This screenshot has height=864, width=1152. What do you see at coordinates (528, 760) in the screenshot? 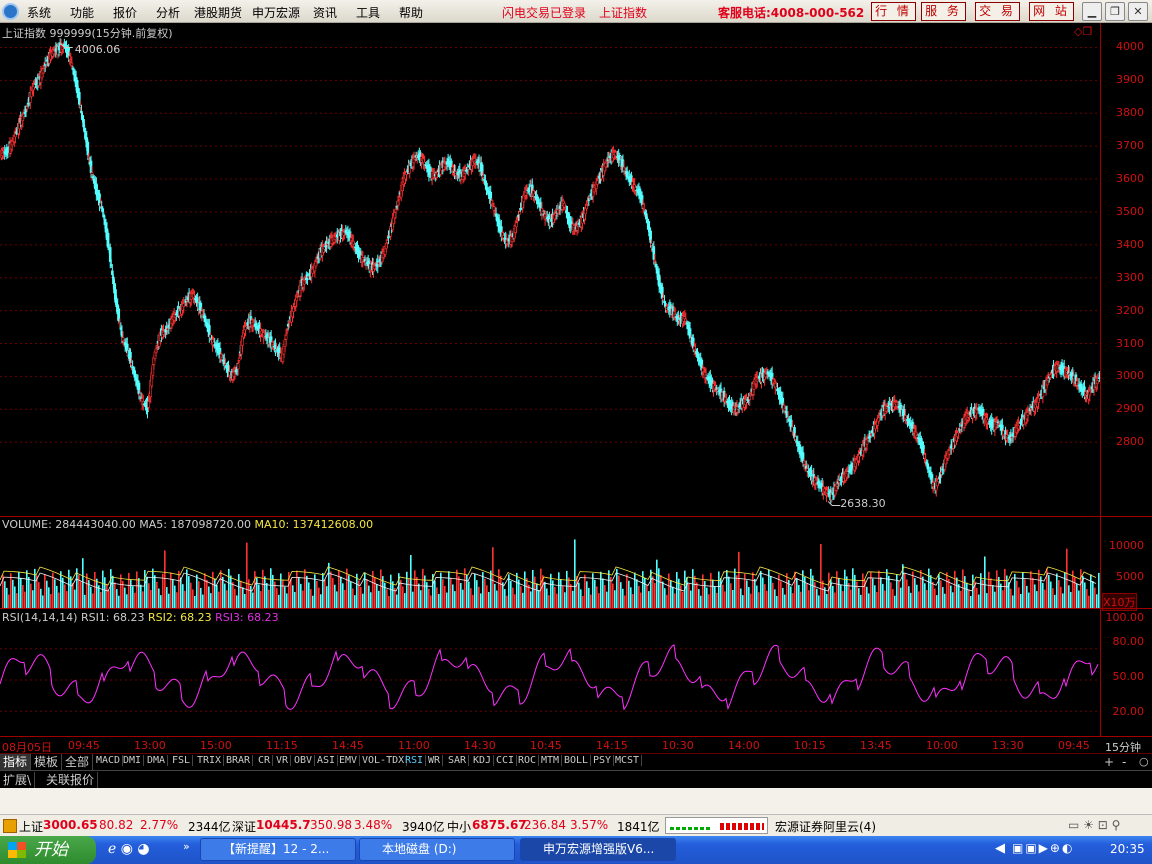
I see `tab-roc: ROC` at bounding box center [528, 760].